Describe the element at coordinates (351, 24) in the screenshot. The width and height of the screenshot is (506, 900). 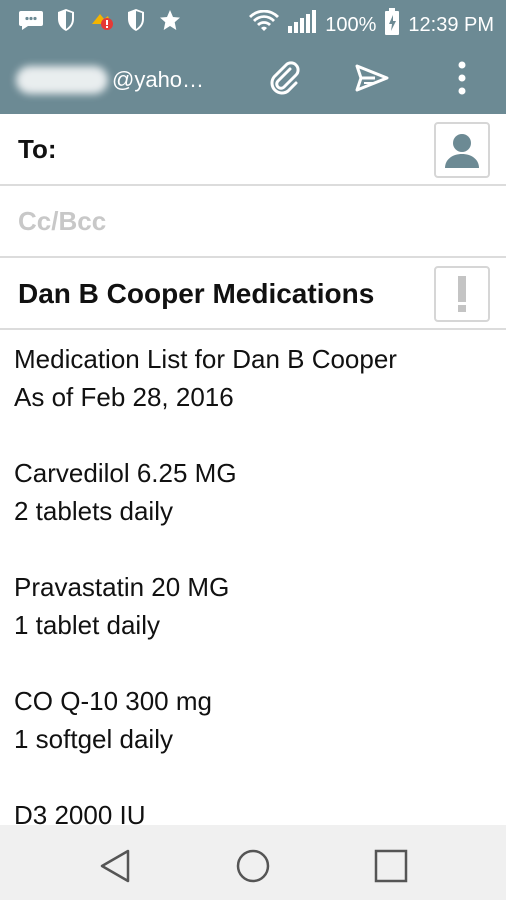
I see `battery-percent: 100%` at that location.